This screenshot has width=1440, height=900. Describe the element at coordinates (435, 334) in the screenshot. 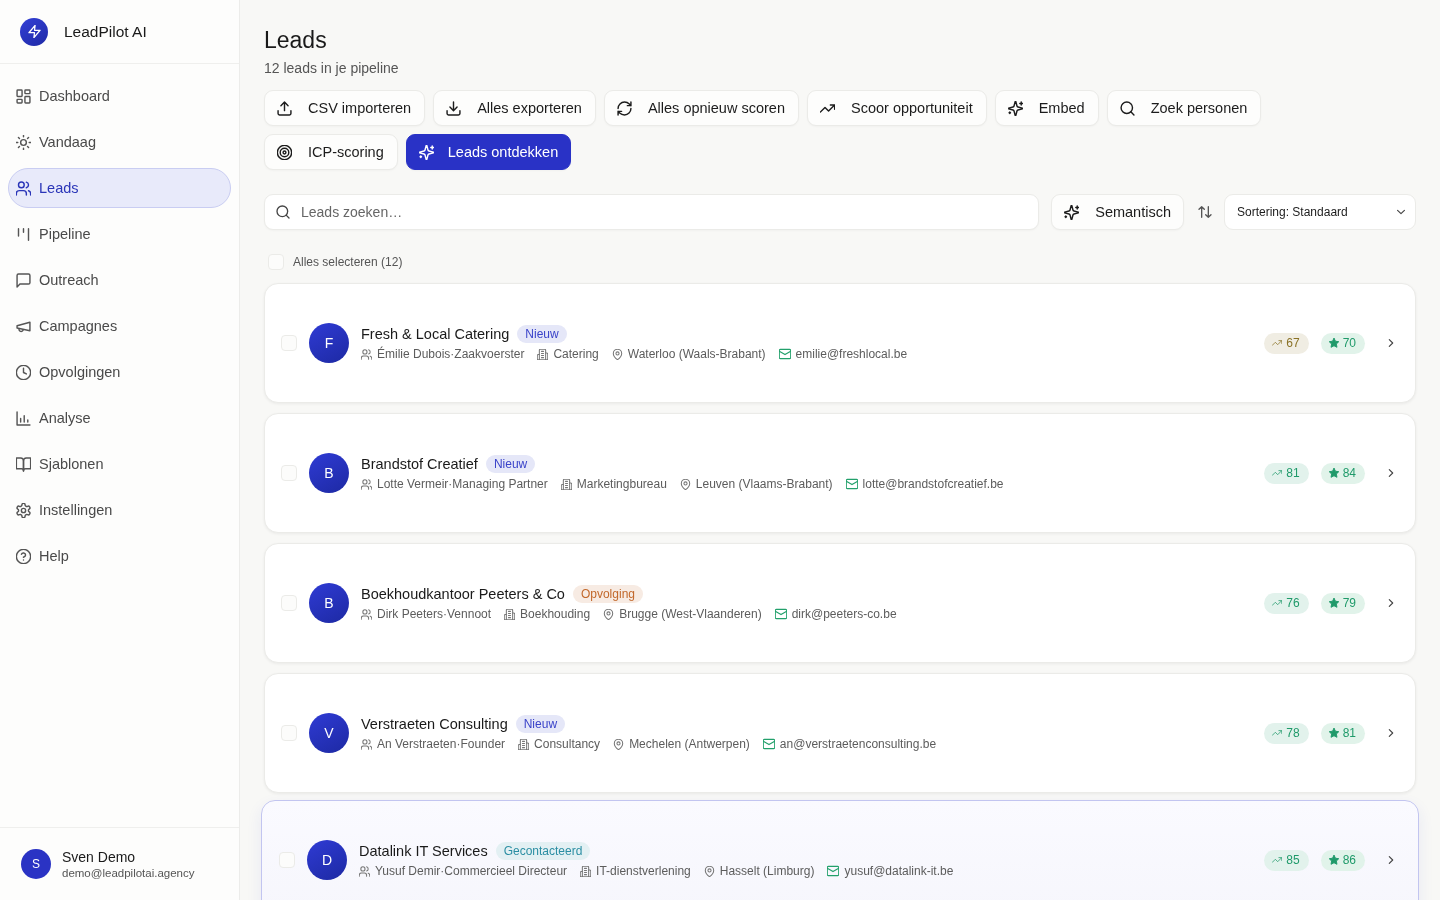

I see `company-name: Fresh & Local Catering` at that location.